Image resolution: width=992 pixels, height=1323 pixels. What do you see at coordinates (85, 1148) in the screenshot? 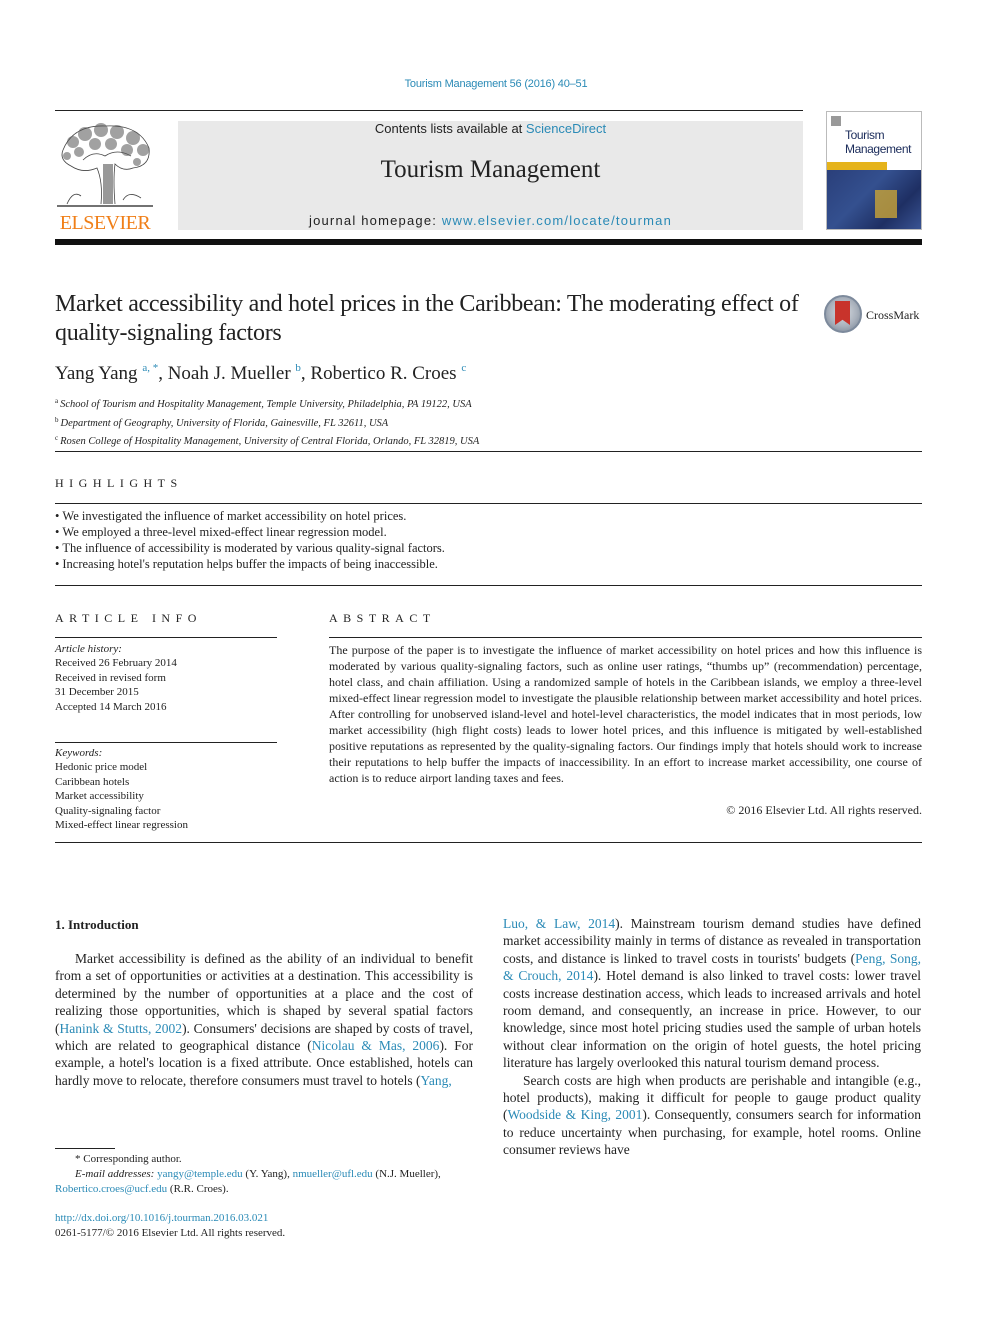
I see `footnote-rule` at bounding box center [85, 1148].